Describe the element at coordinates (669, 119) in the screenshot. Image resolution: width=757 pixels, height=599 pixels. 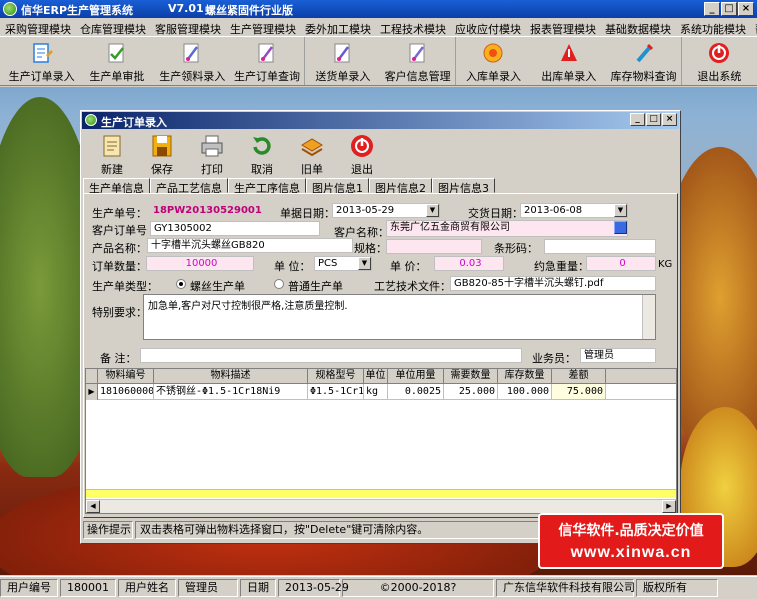
I see `child-close-button: ×` at that location.